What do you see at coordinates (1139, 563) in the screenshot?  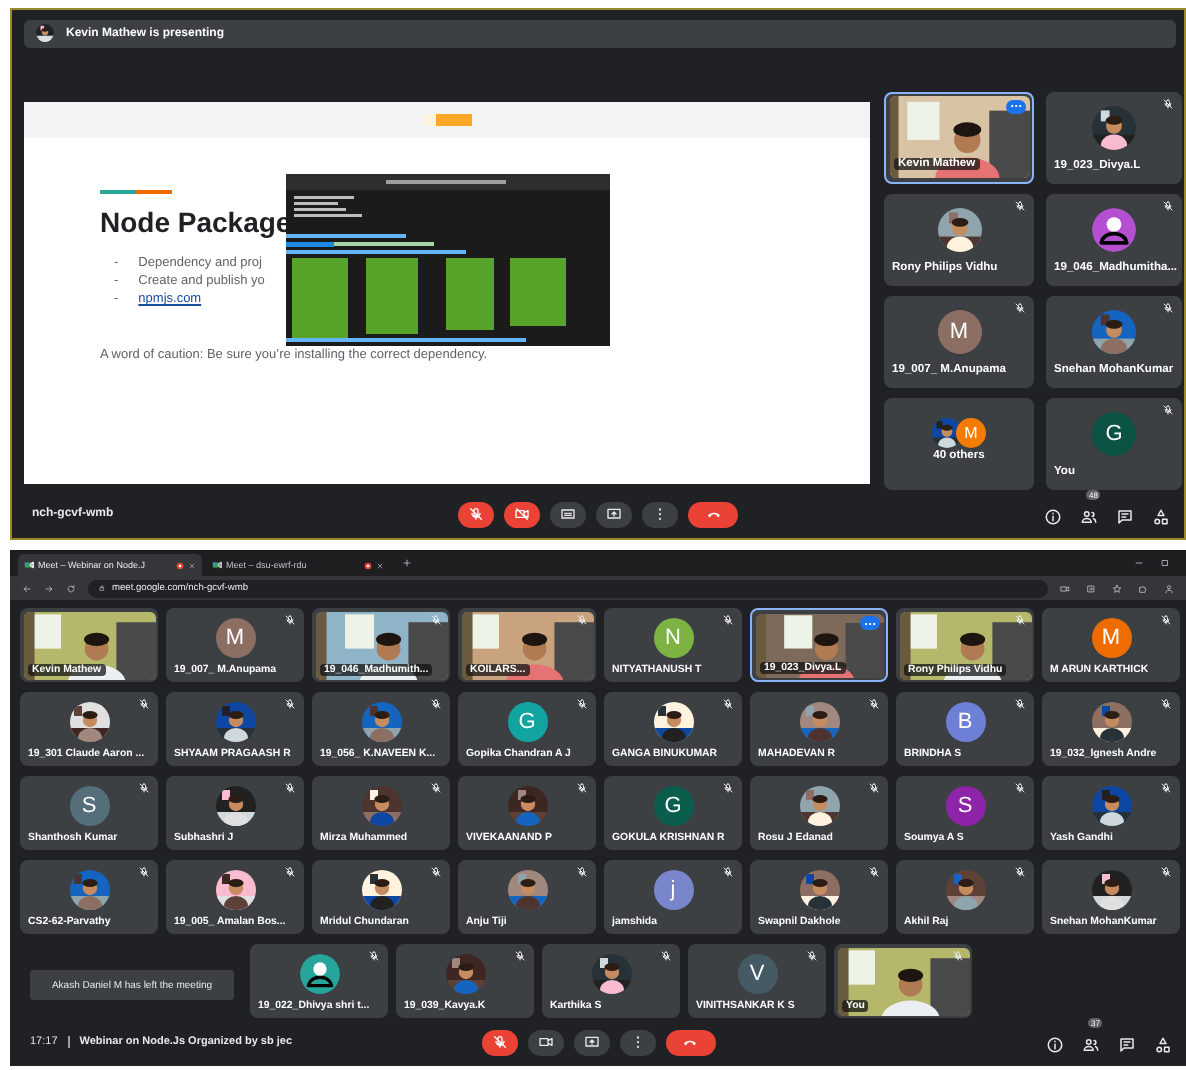 I see `minimize-icon` at bounding box center [1139, 563].